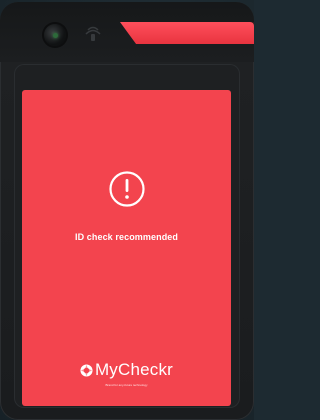 This screenshot has height=420, width=320. Describe the element at coordinates (93, 33) in the screenshot. I see `sensor-icon` at that location.